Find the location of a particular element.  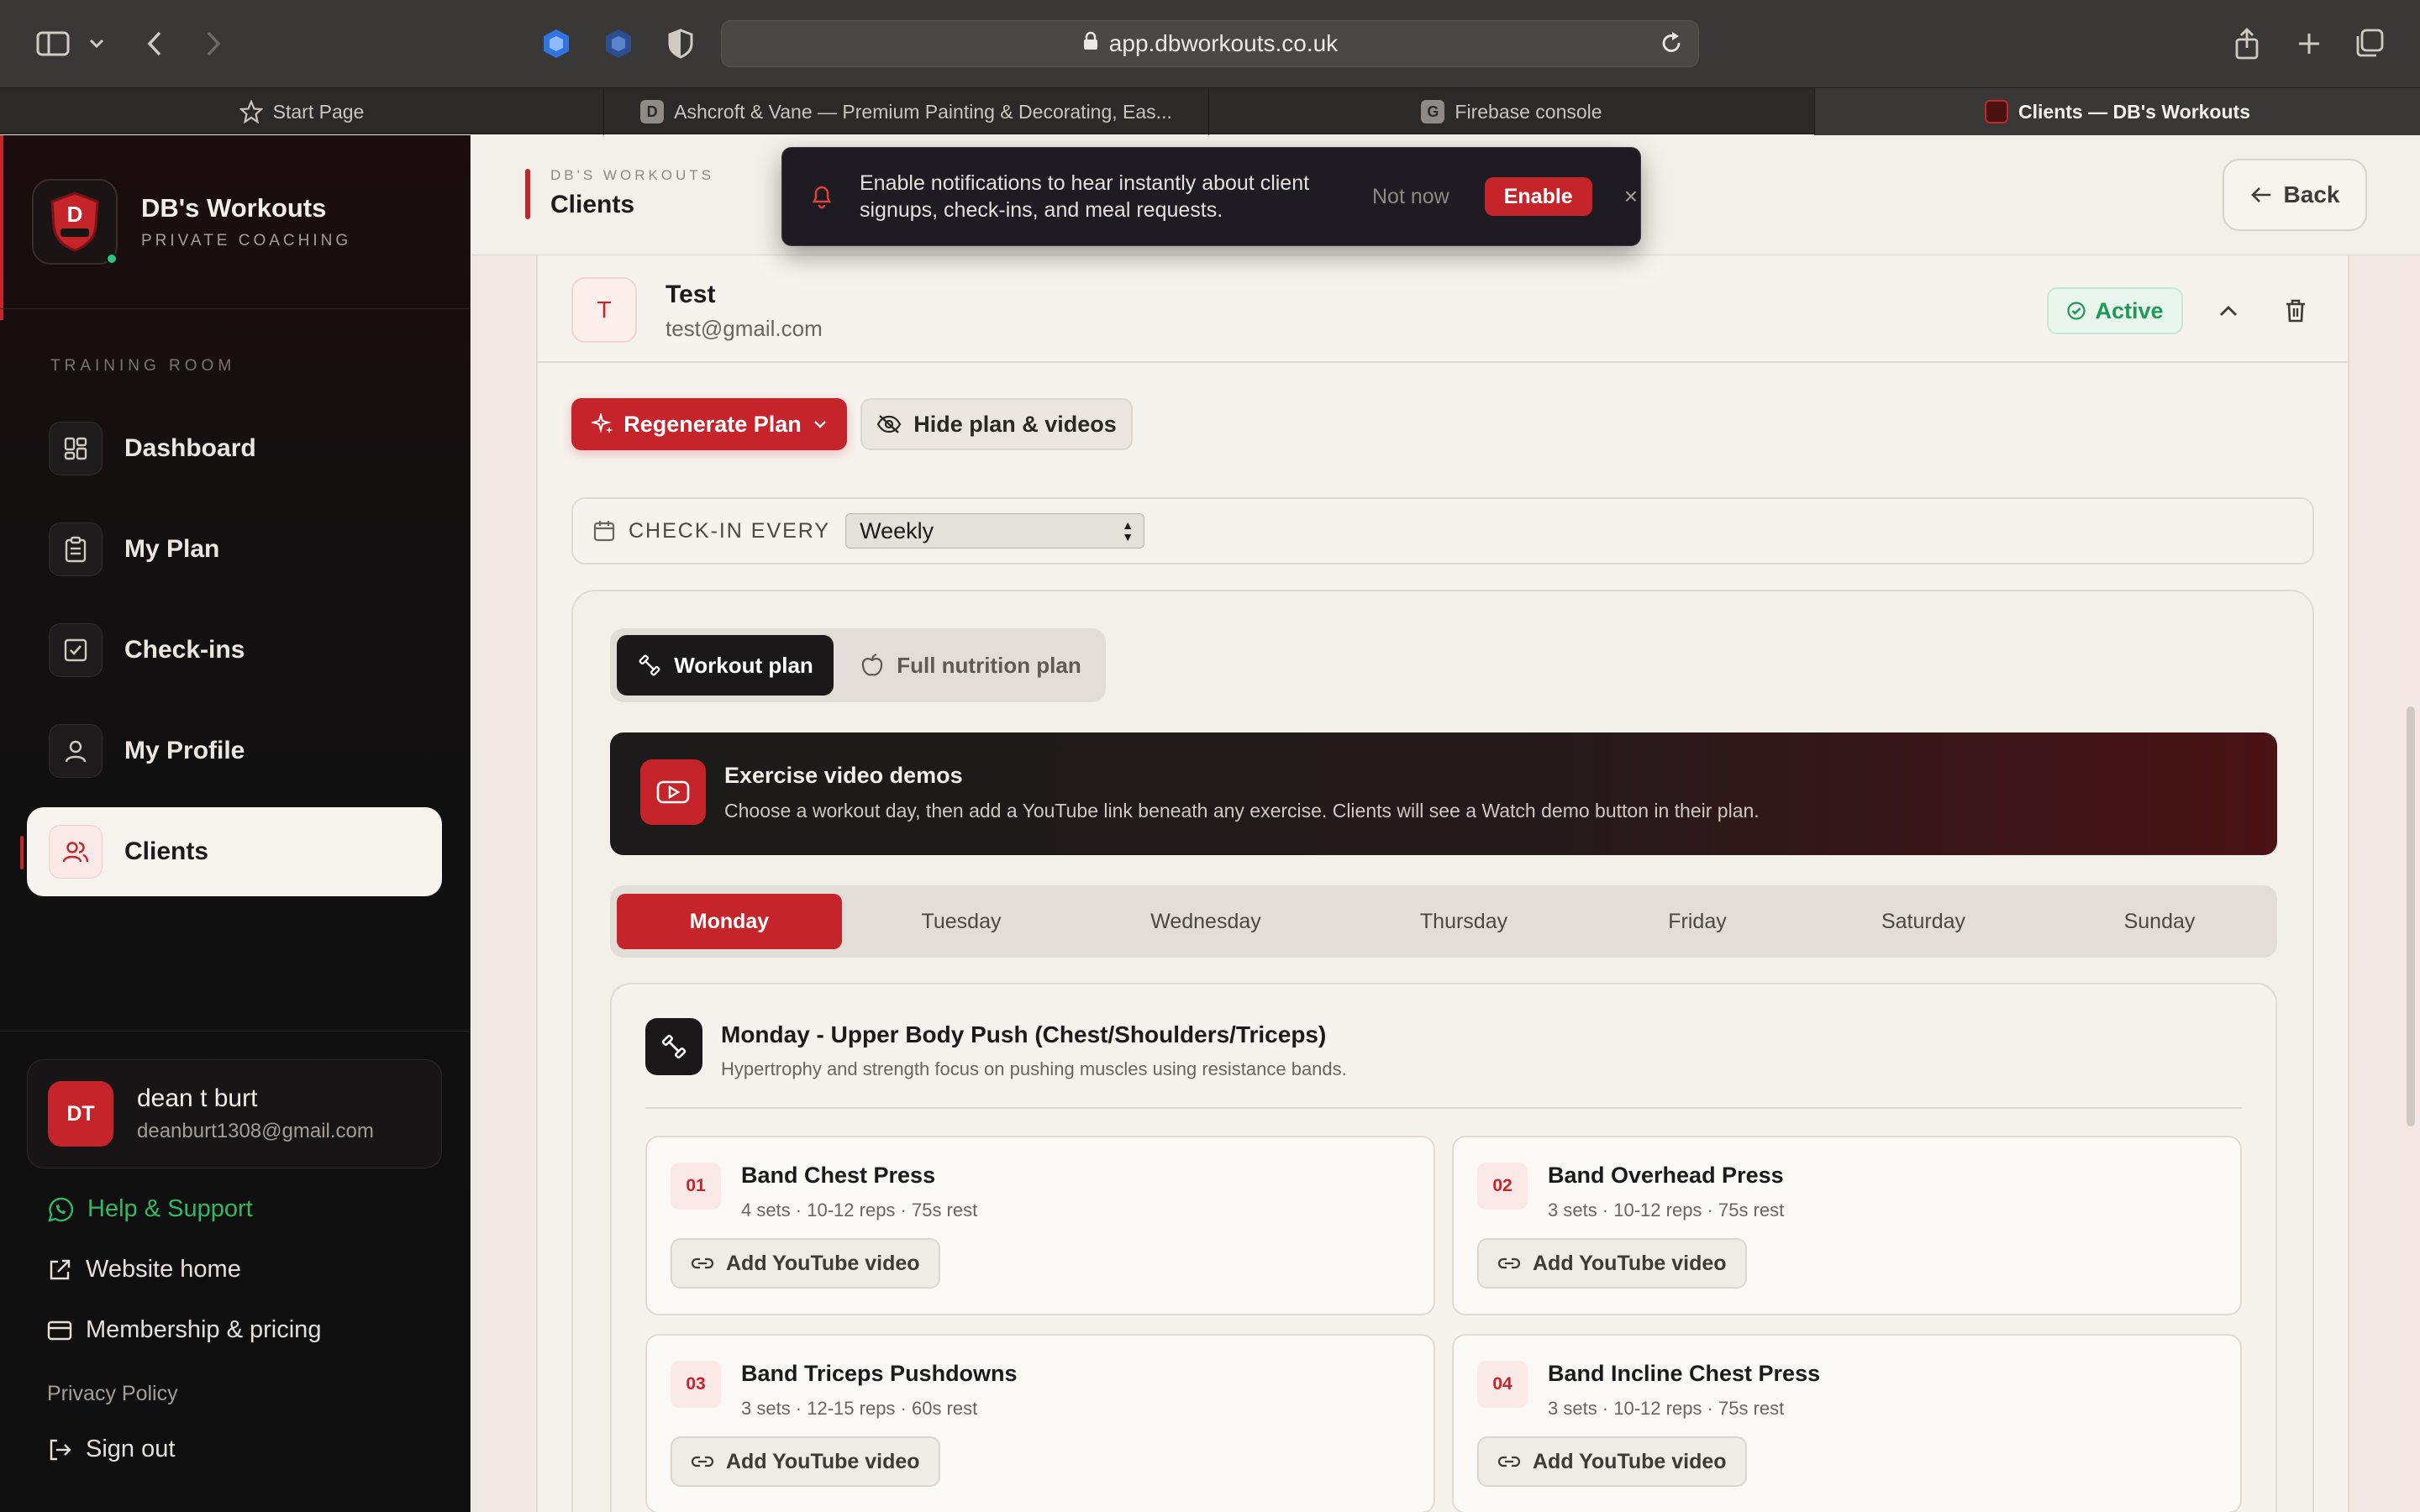

sidebar-toggle-icon is located at coordinates (53, 44).